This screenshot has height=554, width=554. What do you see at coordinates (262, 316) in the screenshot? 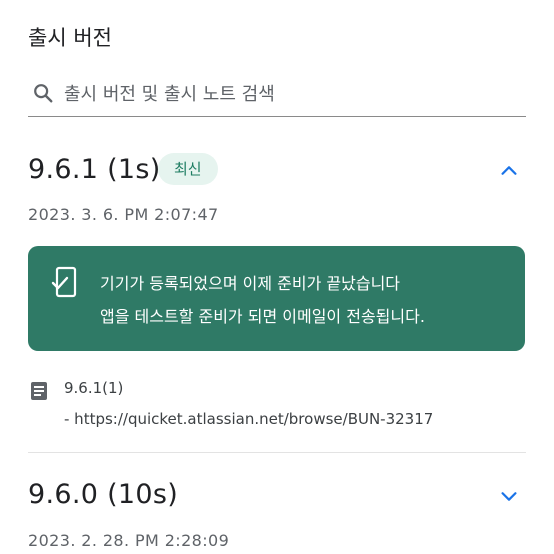
I see `notice-message: 앱을 테스트할 준비가 되면 이메일이 전송됩니다.` at bounding box center [262, 316].